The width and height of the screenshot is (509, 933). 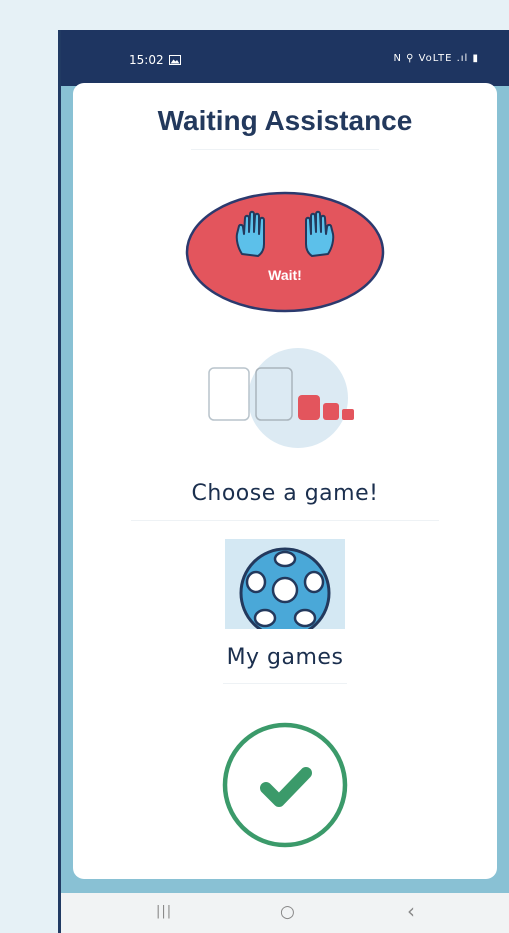 I want to click on android-nav-bar: ||| ○ ‹, so click(x=285, y=913).